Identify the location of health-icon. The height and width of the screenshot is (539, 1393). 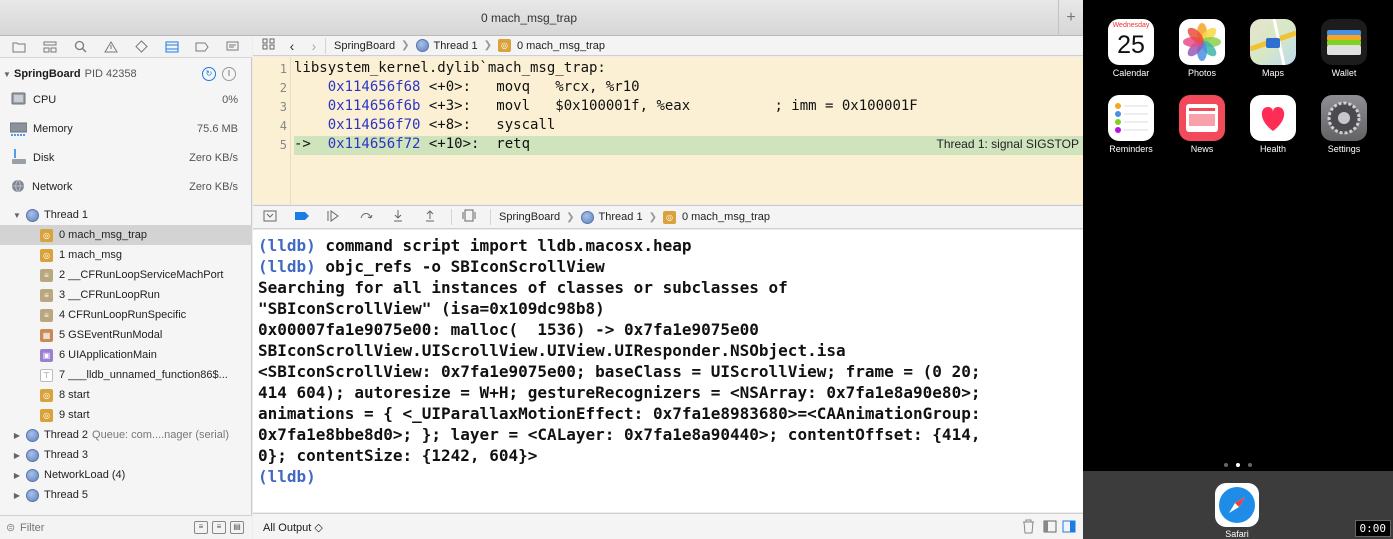
(1273, 118).